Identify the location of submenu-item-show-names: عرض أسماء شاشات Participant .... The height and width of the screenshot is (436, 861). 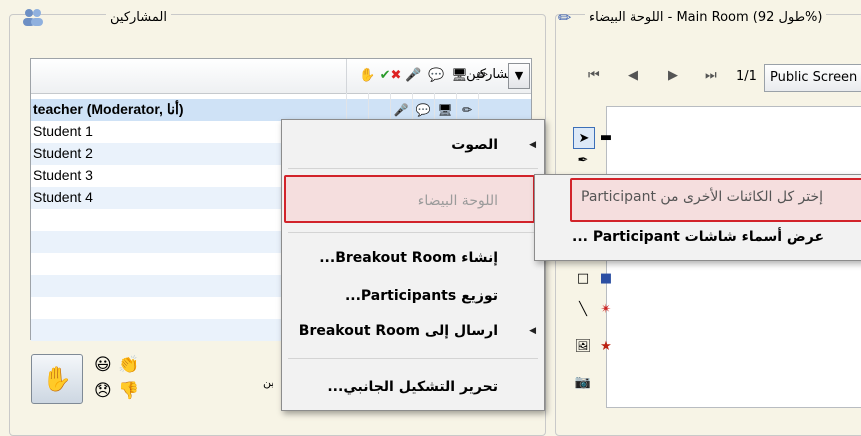
(698, 237).